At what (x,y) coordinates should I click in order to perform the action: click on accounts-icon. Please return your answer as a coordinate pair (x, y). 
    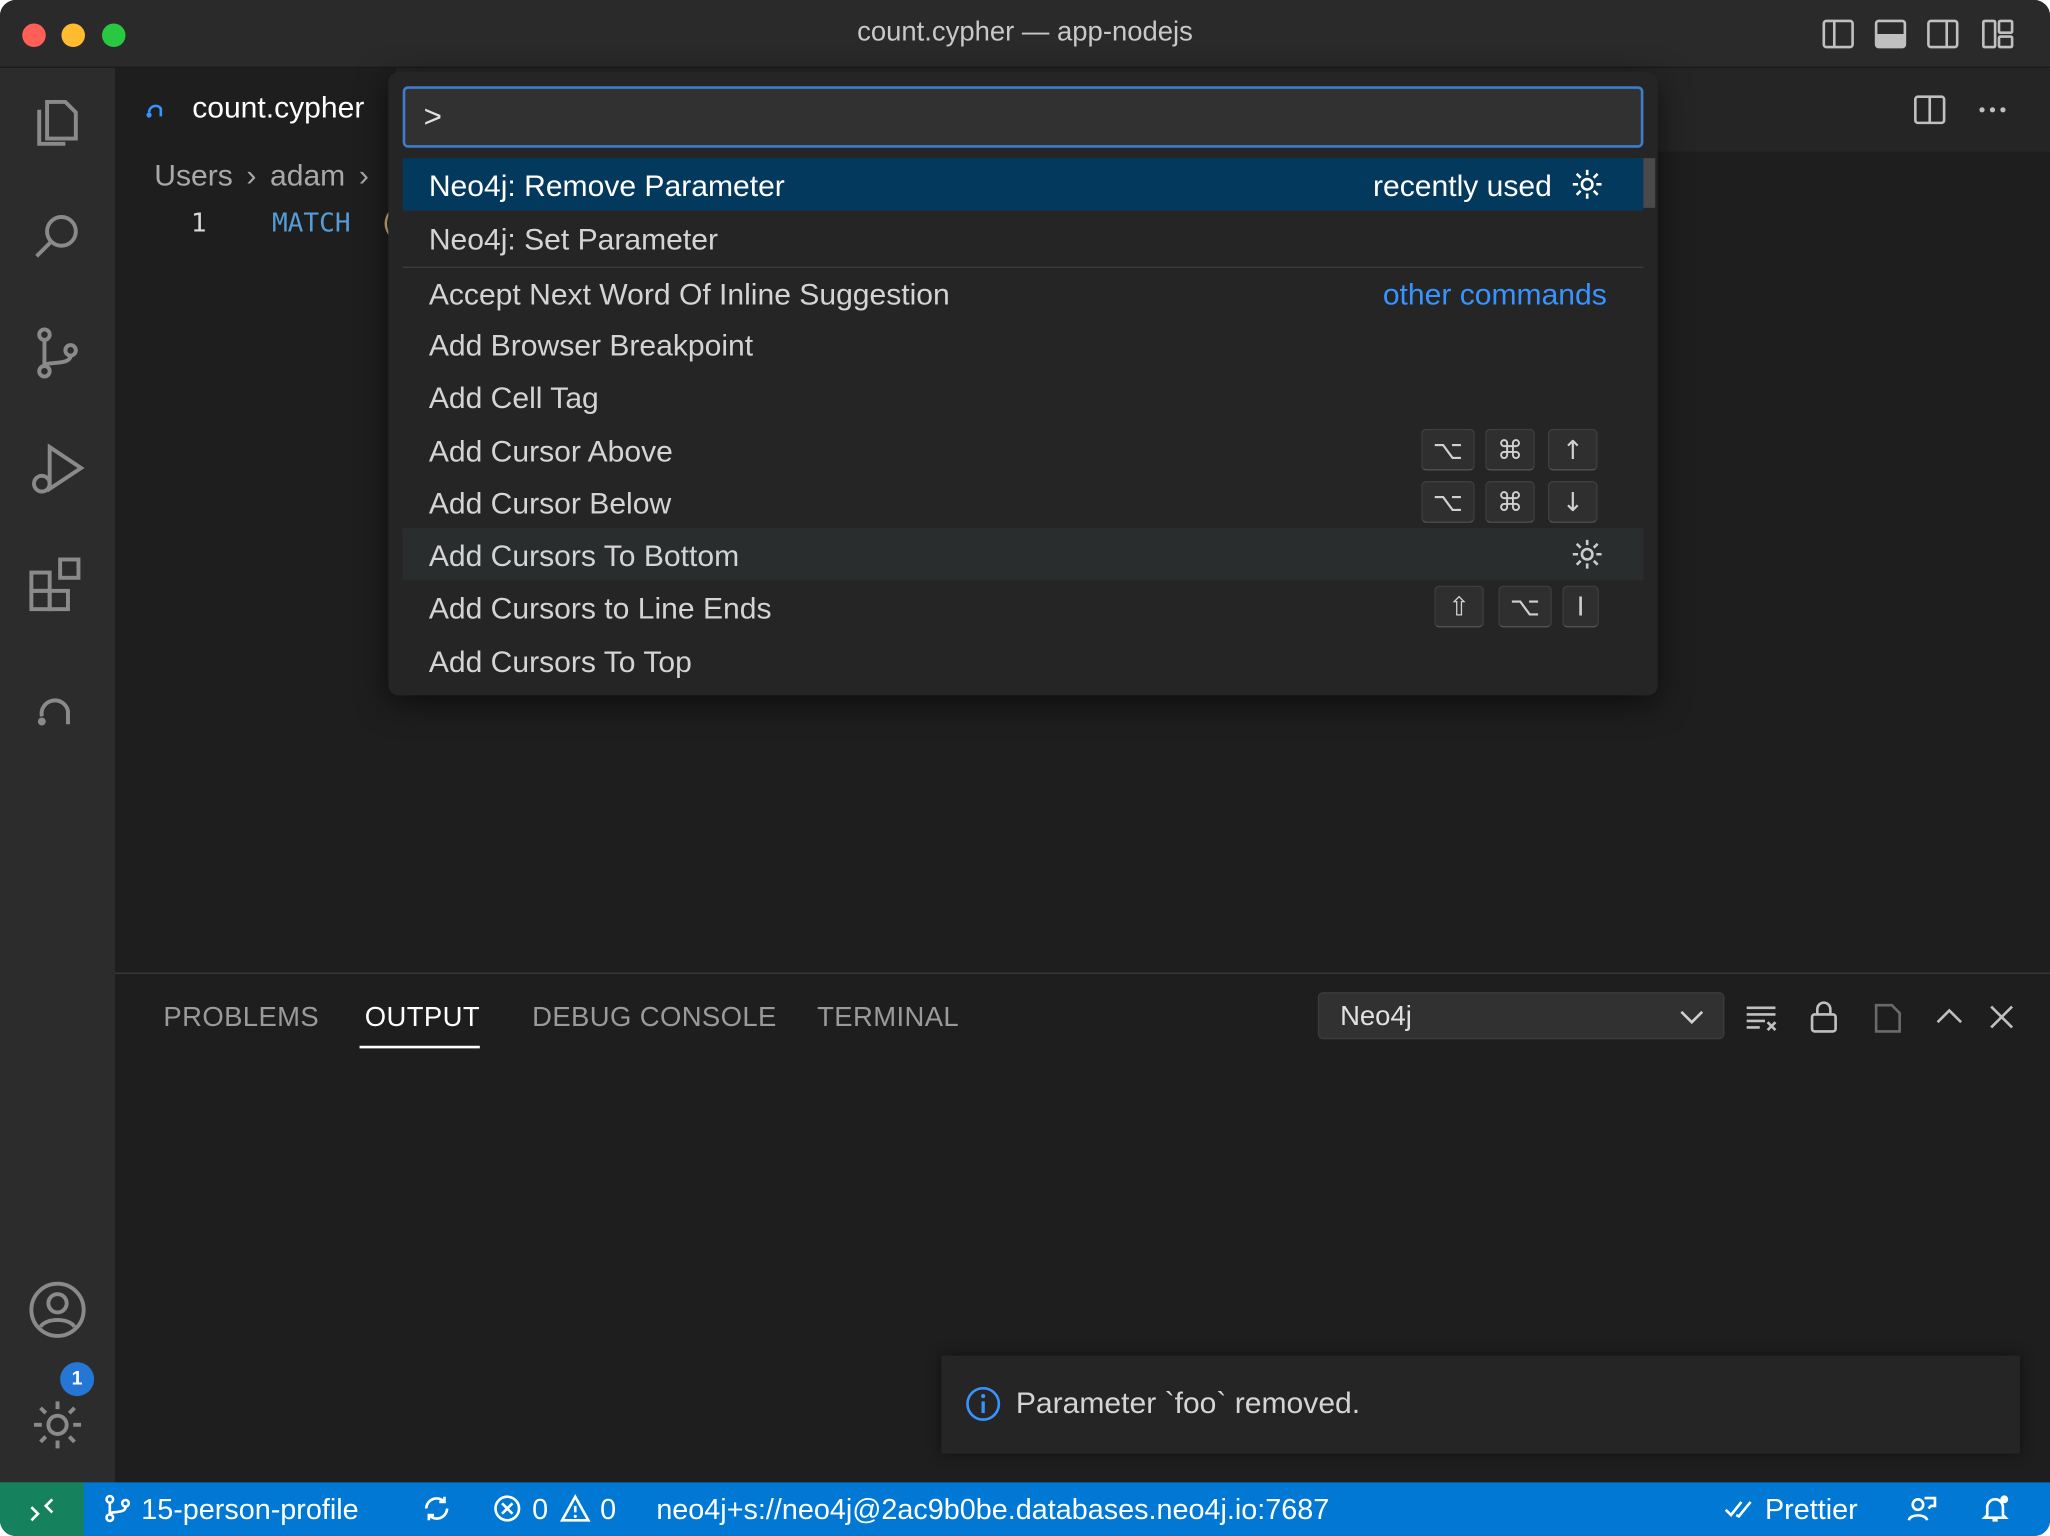
    Looking at the image, I should click on (58, 1310).